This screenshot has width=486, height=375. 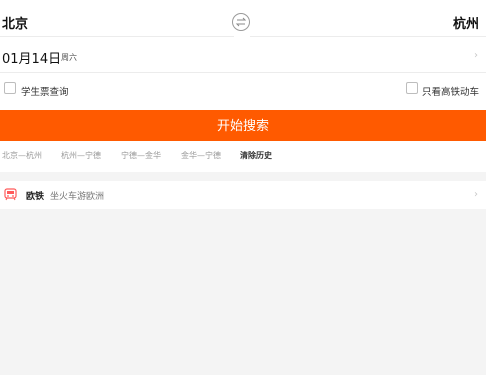 What do you see at coordinates (45, 92) in the screenshot?
I see `student-ticket-label: 学生票查询` at bounding box center [45, 92].